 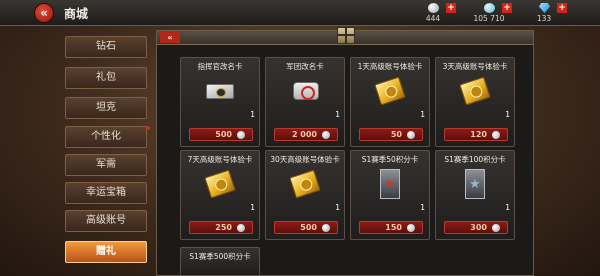 I want to click on sidebar-item-gift-pack: 礼包, so click(x=106, y=78).